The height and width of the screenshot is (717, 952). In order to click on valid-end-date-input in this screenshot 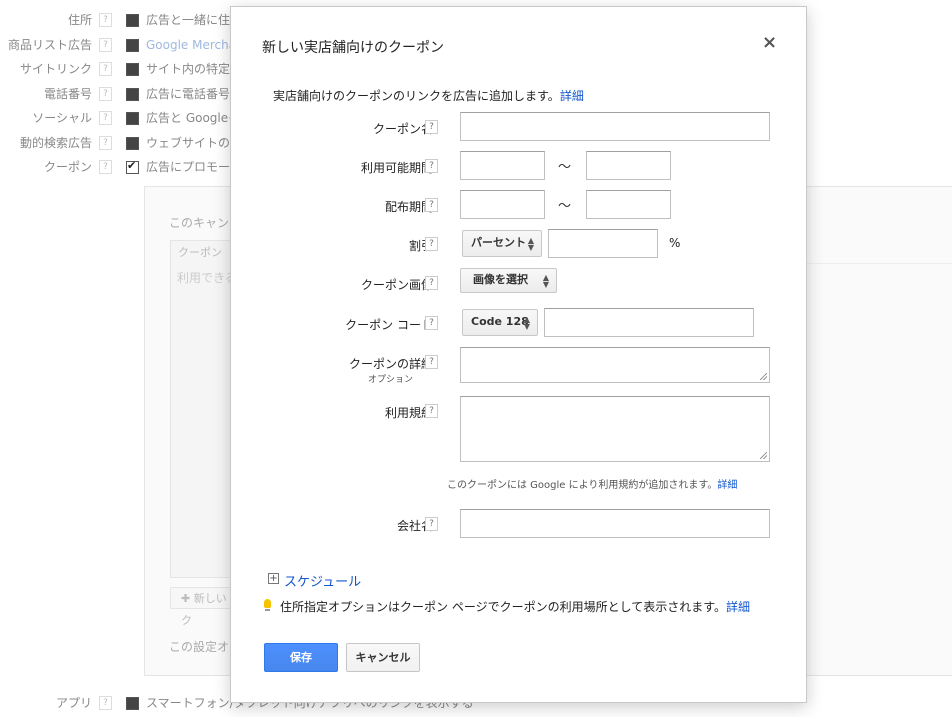, I will do `click(628, 165)`.